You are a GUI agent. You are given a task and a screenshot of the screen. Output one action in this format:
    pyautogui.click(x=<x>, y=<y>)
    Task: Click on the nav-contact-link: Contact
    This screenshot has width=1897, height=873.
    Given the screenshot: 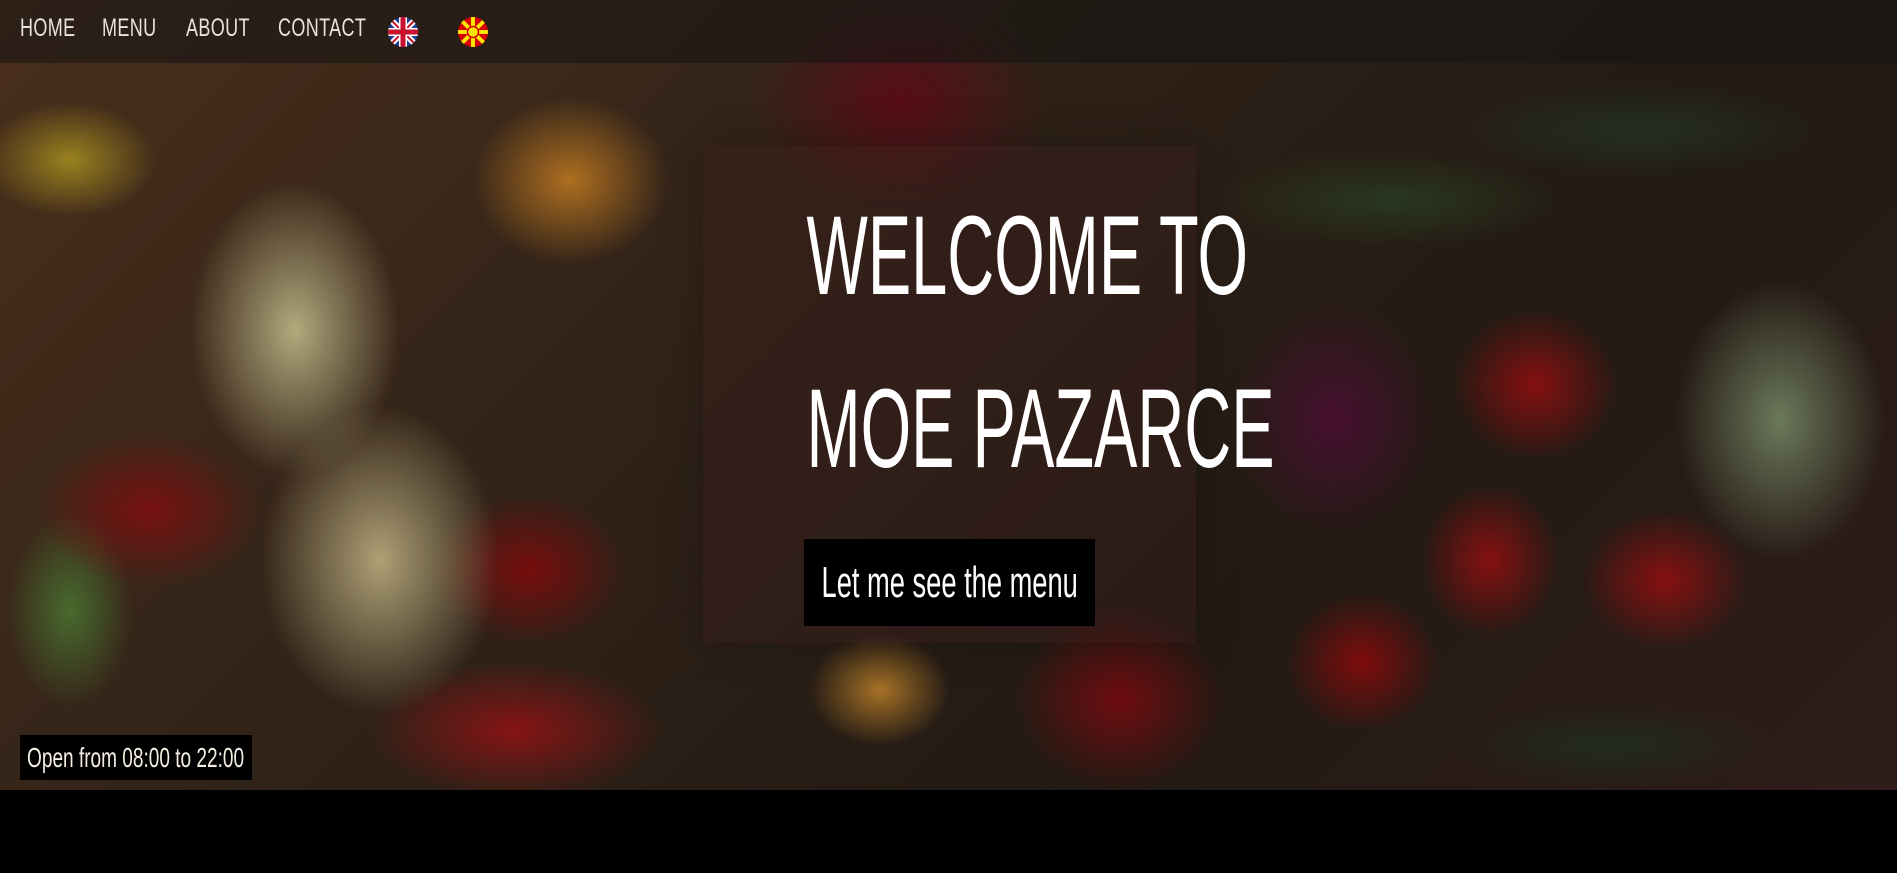 What is the action you would take?
    pyautogui.click(x=322, y=28)
    